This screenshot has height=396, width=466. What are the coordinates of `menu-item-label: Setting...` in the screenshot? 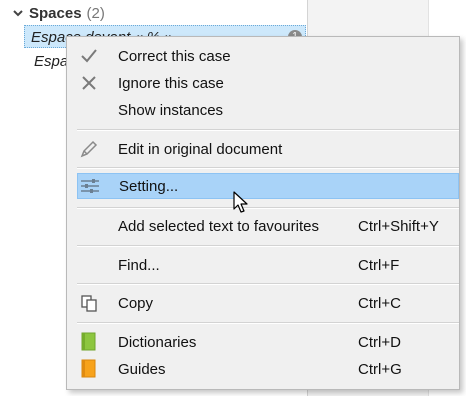 It's located at (149, 186).